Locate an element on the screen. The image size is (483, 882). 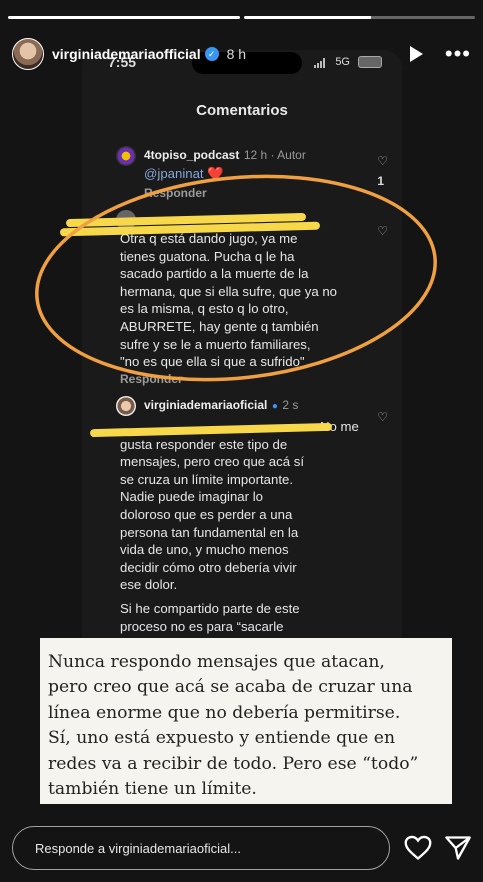
more-options-icon: ••• is located at coordinates (458, 54).